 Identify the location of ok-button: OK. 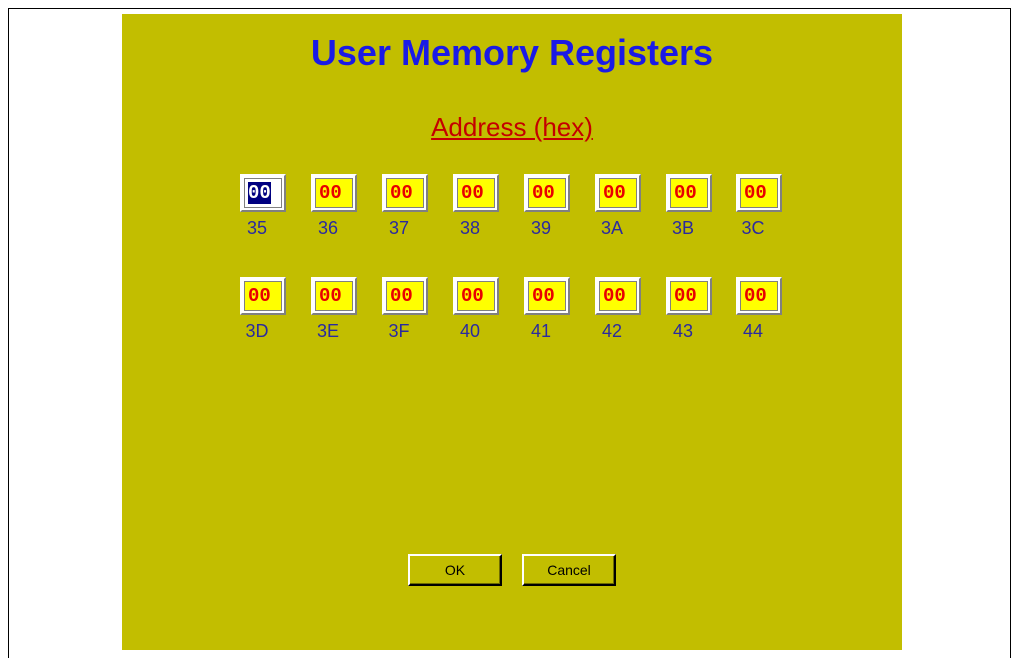
(455, 570).